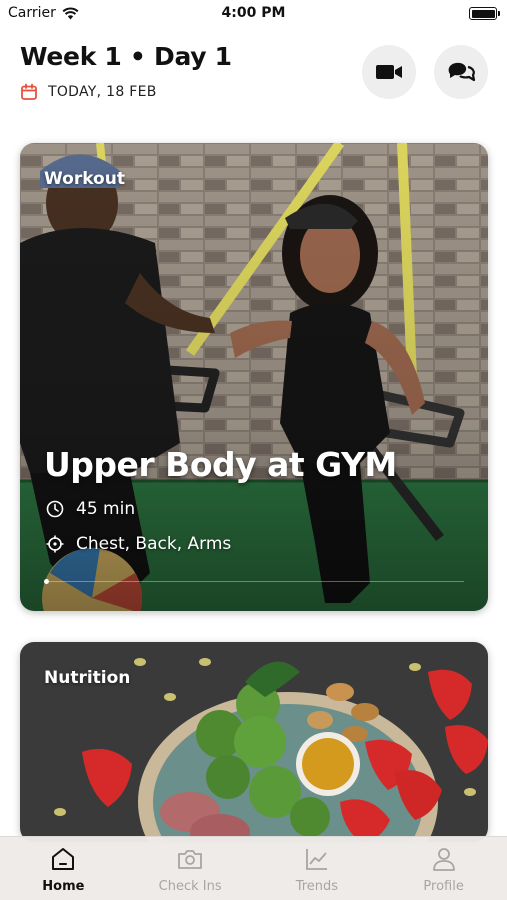 This screenshot has height=900, width=507. I want to click on video-camera-icon, so click(389, 72).